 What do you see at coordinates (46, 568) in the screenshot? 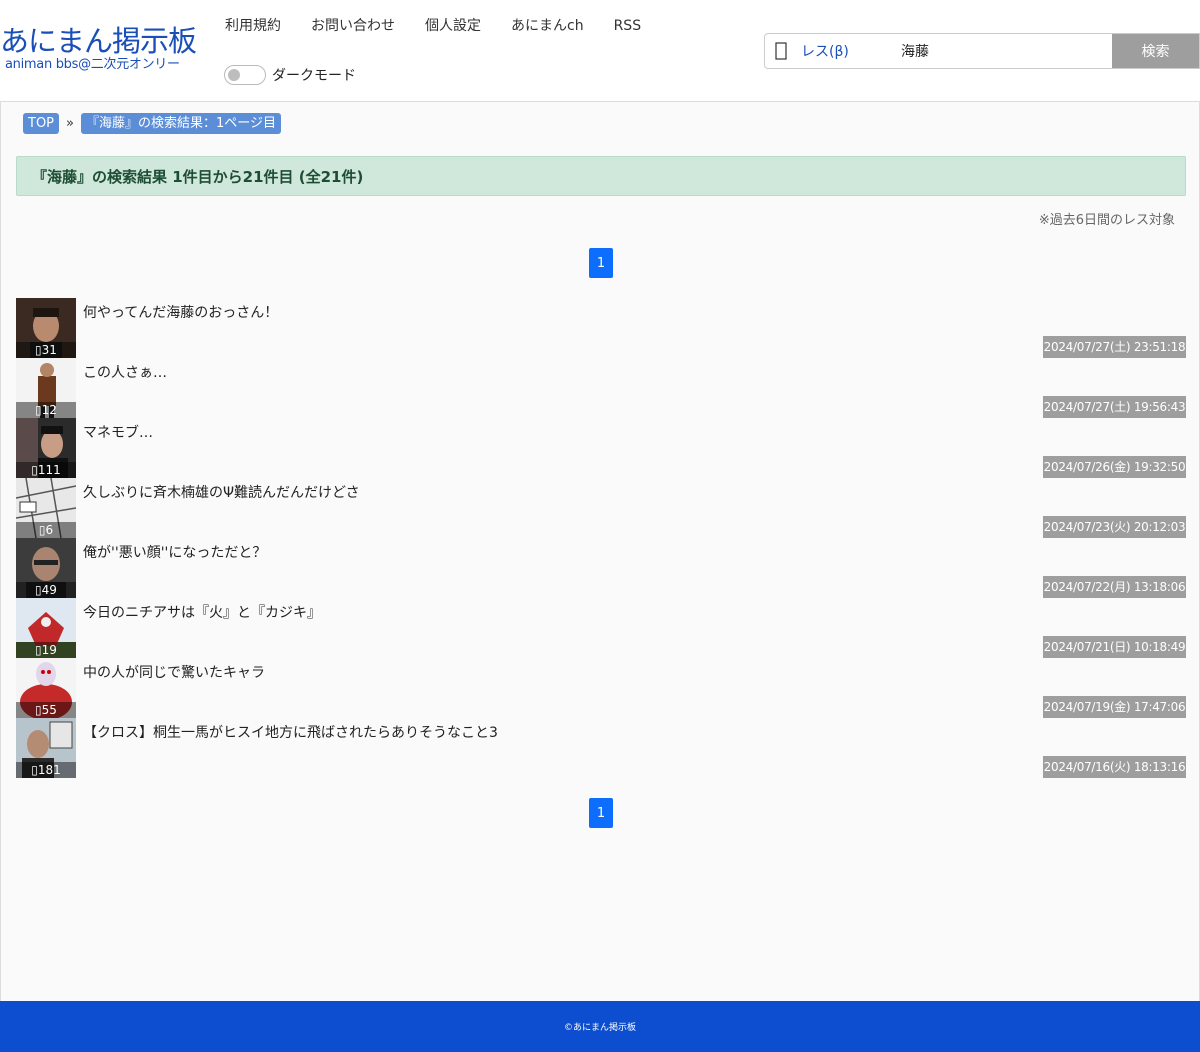
I see `thread-thumbnail: ▯49` at bounding box center [46, 568].